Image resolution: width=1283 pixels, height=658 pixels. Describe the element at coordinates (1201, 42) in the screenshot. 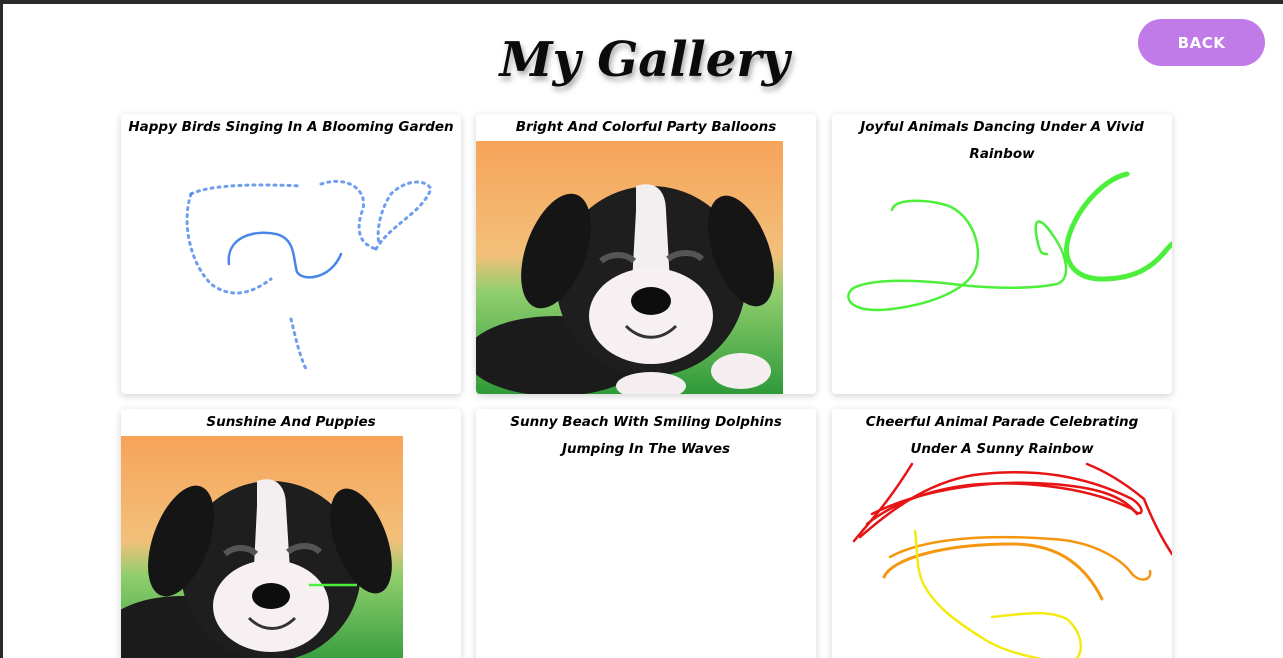

I see `back-button: BACK` at that location.